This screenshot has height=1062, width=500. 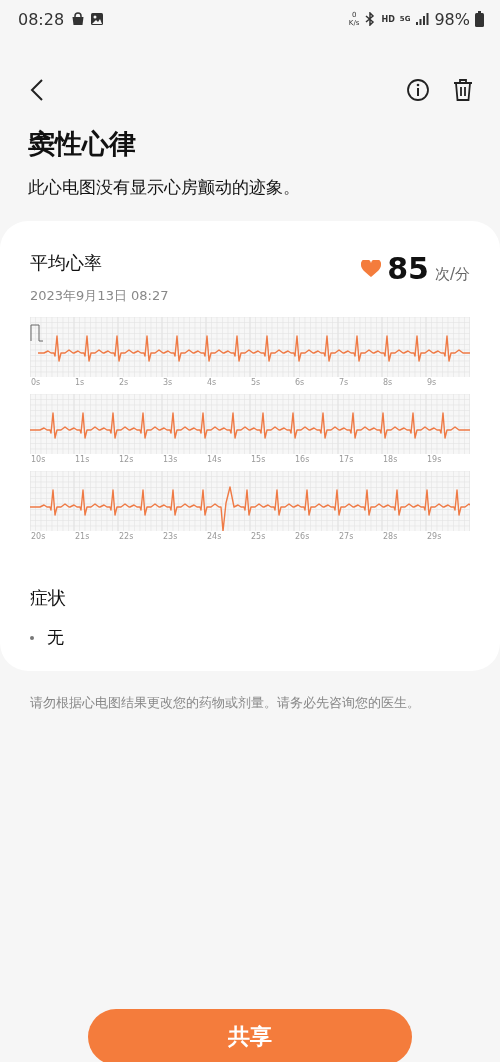 What do you see at coordinates (388, 382) in the screenshot?
I see `time-tick-label: 8s` at bounding box center [388, 382].